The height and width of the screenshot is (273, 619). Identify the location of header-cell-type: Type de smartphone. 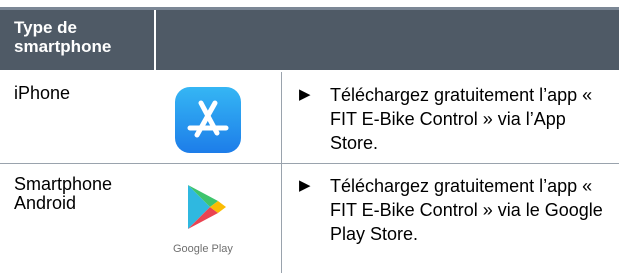
(78, 40).